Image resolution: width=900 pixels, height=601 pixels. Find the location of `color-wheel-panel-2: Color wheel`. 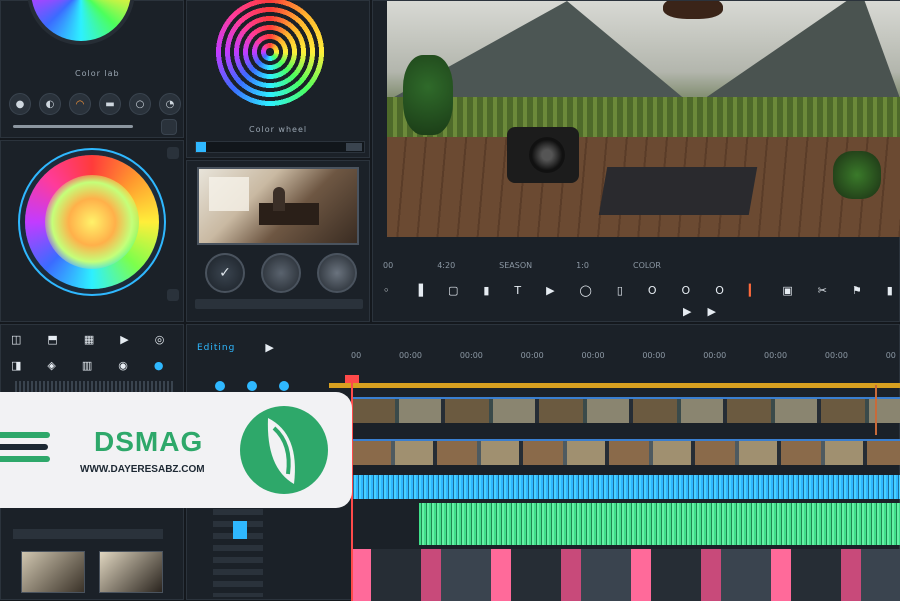

color-wheel-panel-2: Color wheel is located at coordinates (278, 79).